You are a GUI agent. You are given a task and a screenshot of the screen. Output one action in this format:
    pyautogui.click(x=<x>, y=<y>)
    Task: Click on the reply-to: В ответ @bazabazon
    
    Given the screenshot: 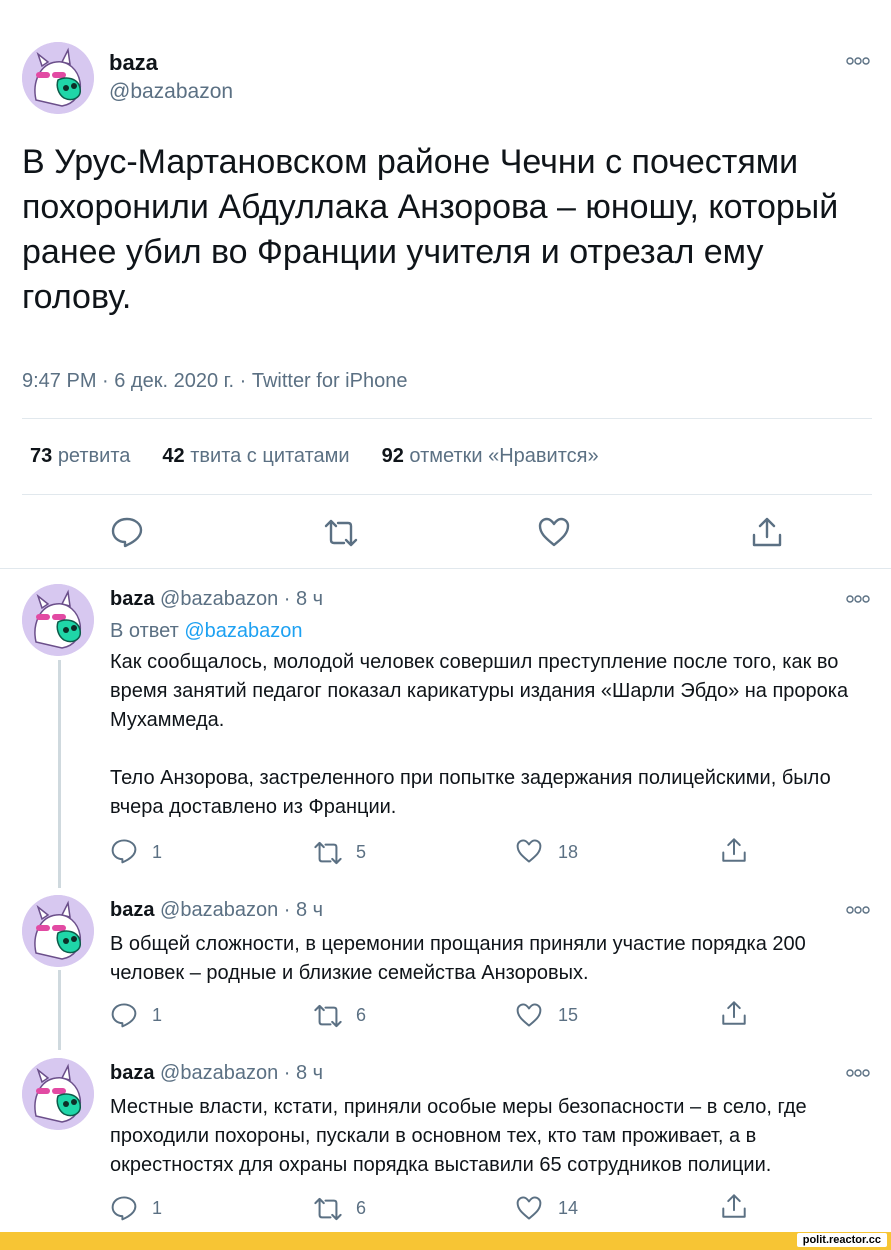 What is the action you would take?
    pyautogui.click(x=206, y=631)
    